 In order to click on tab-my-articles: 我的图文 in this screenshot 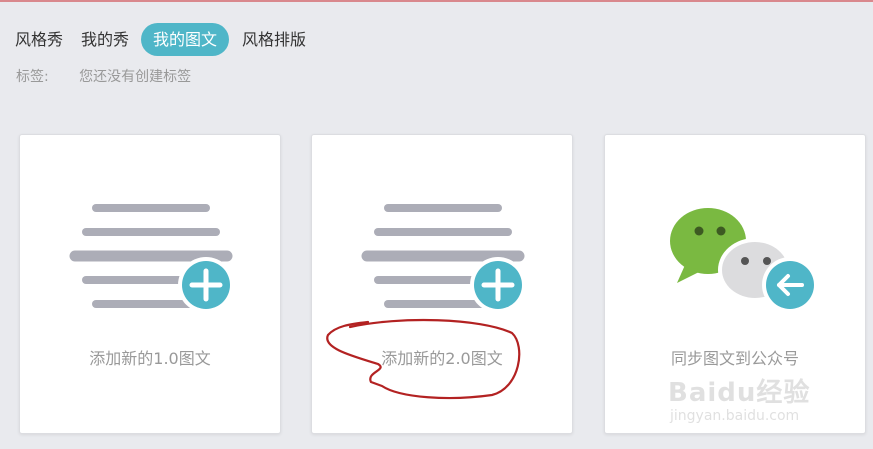, I will do `click(185, 39)`.